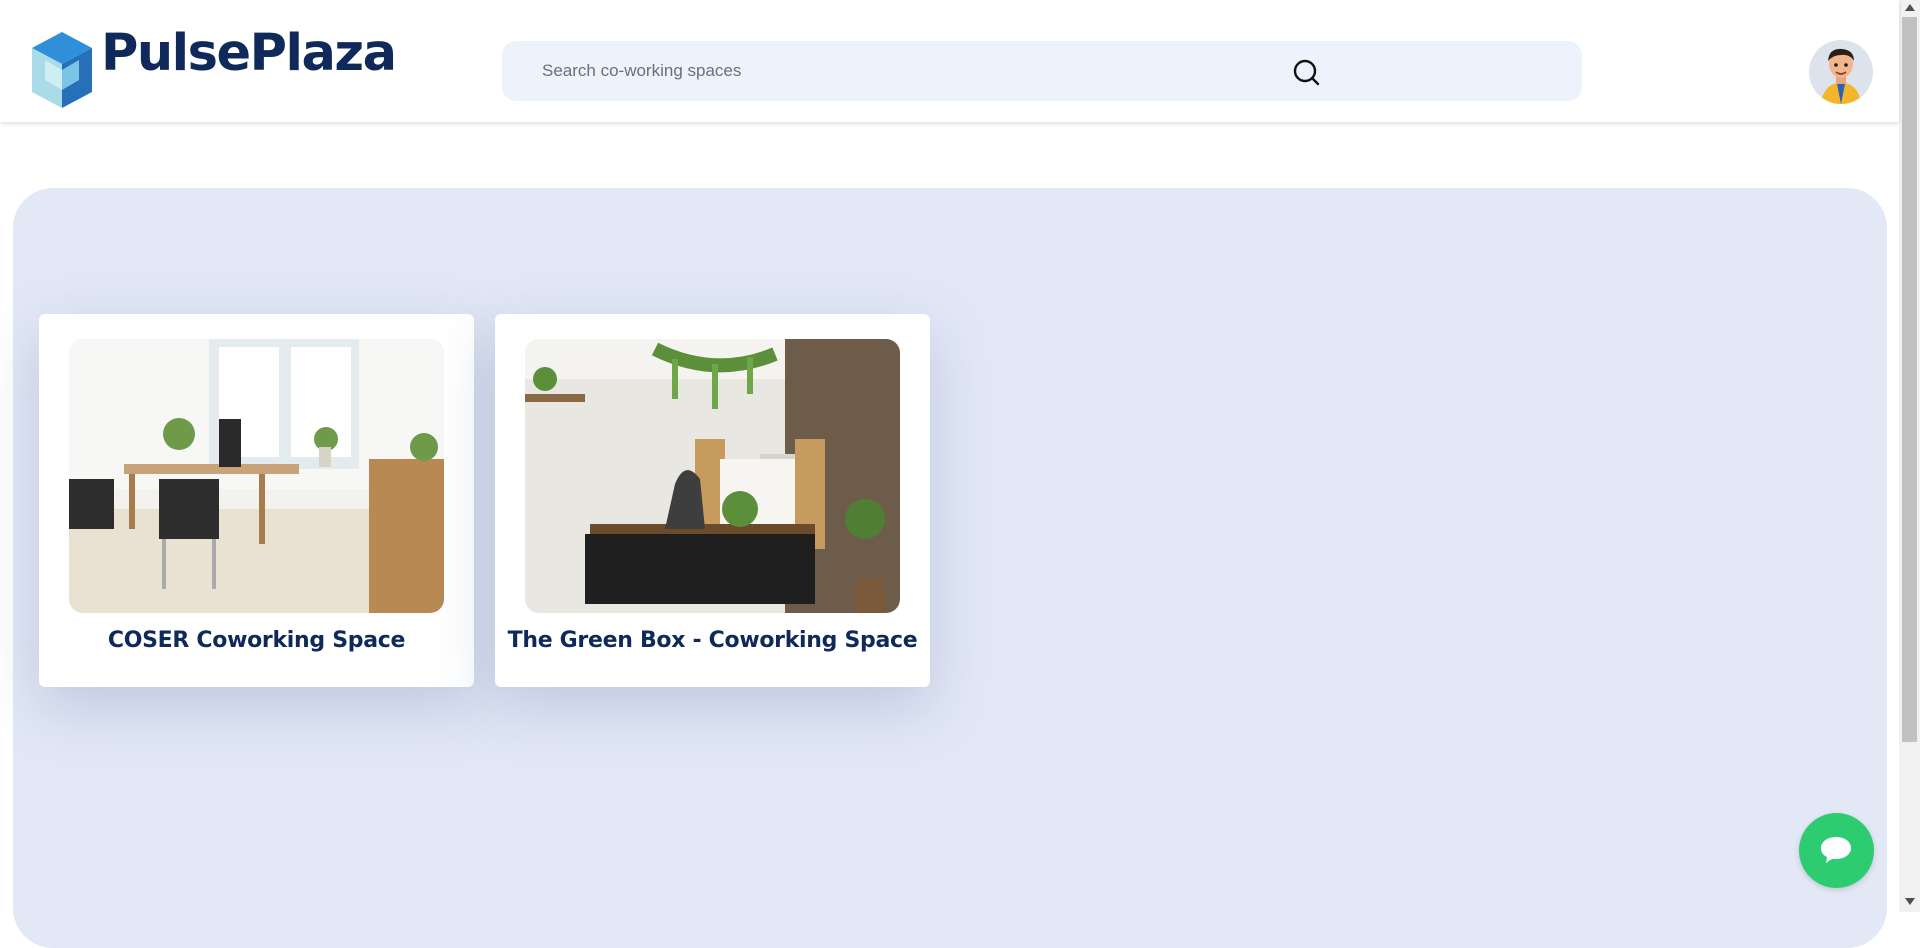 This screenshot has height=948, width=1920. I want to click on space-card: COSER Coworking Space, so click(256, 500).